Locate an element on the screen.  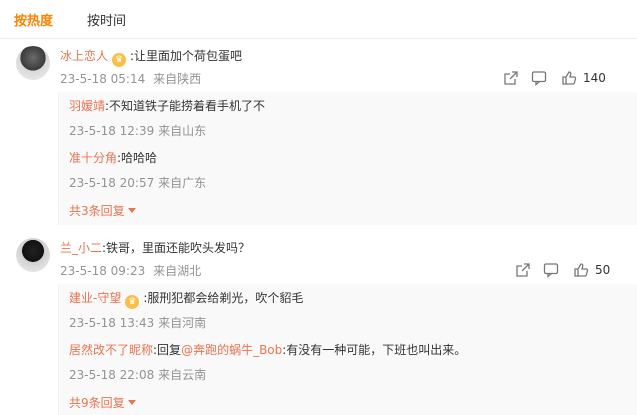
reply-meta: 23-5-18 22:08 来自云南 is located at coordinates (137, 374).